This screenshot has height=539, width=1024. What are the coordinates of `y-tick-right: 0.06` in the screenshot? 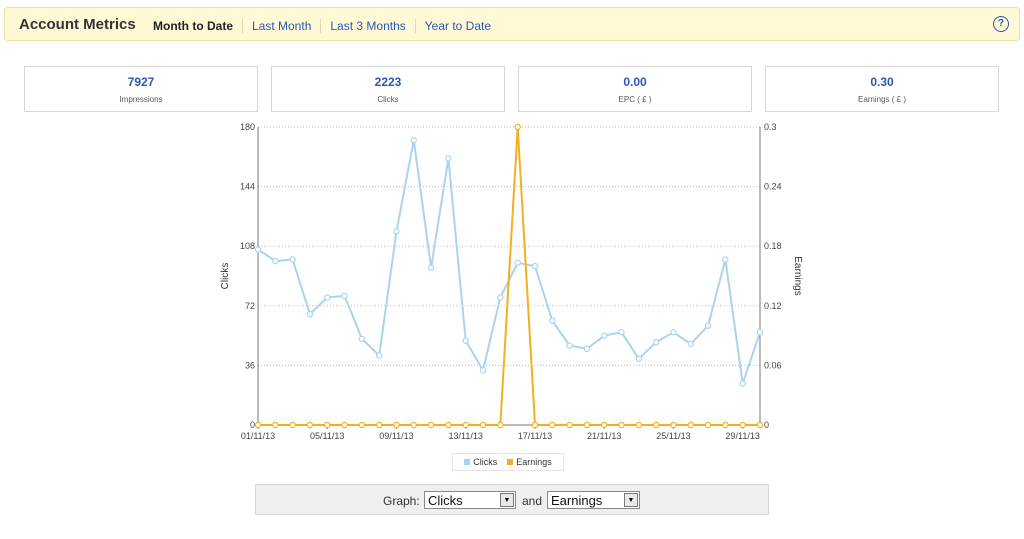 It's located at (773, 365).